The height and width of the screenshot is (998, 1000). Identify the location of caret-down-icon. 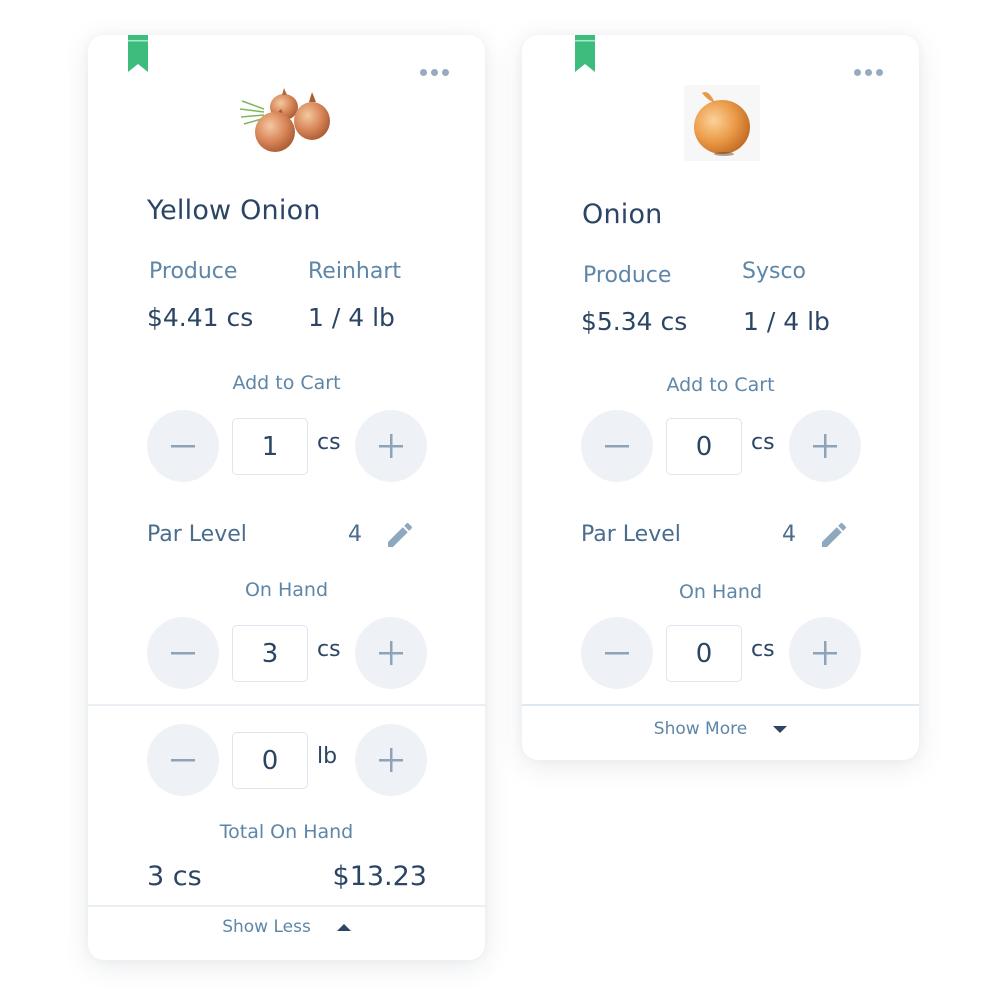
(780, 729).